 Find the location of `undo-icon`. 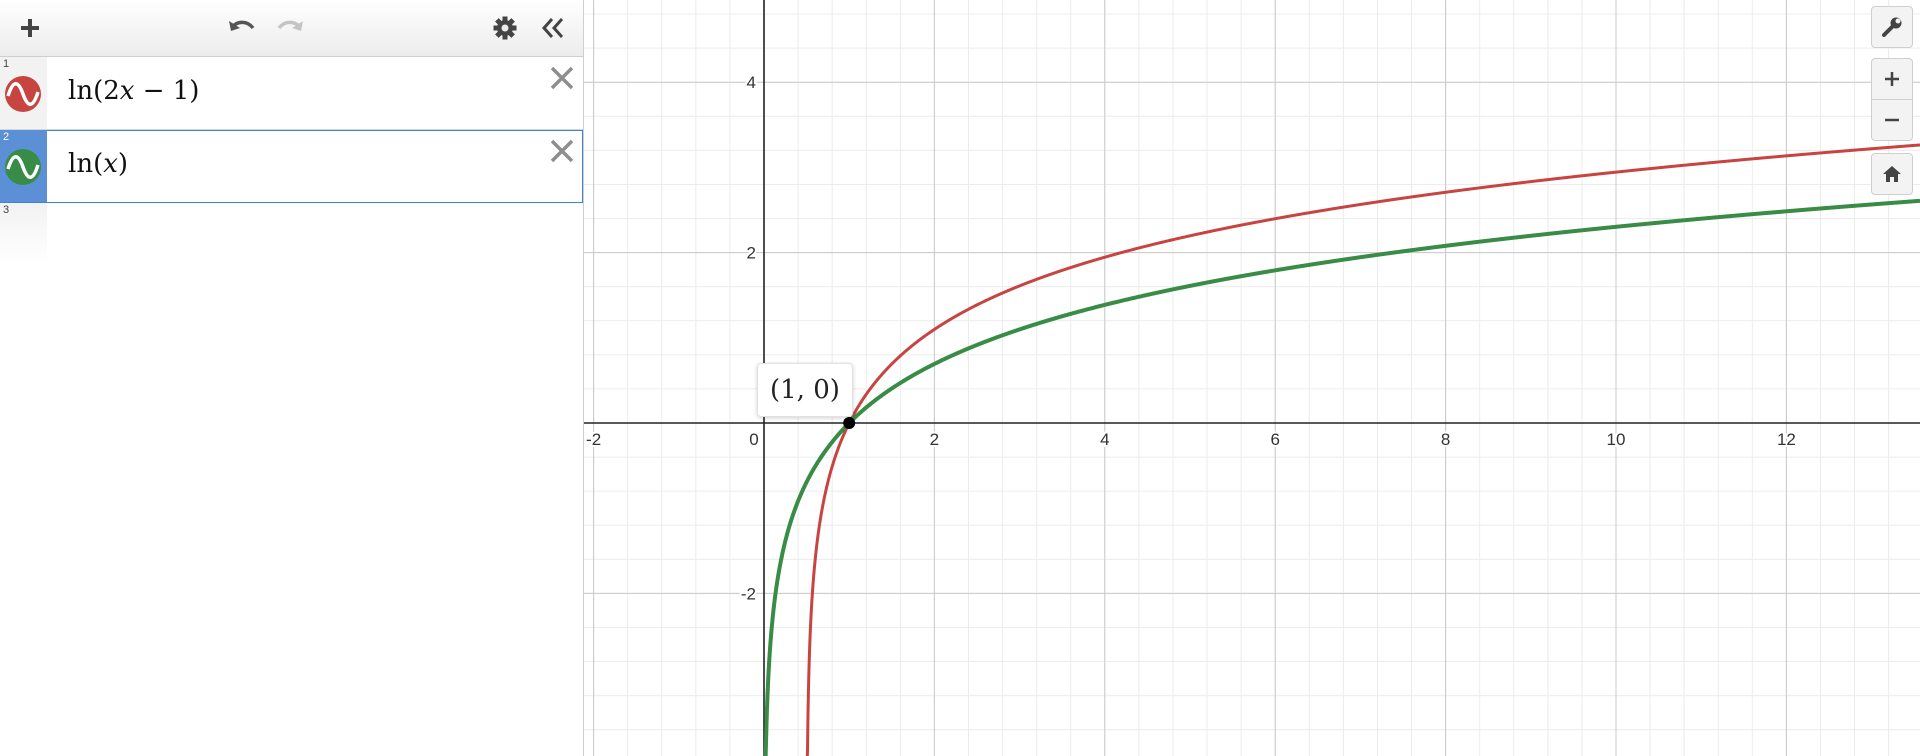

undo-icon is located at coordinates (242, 25).